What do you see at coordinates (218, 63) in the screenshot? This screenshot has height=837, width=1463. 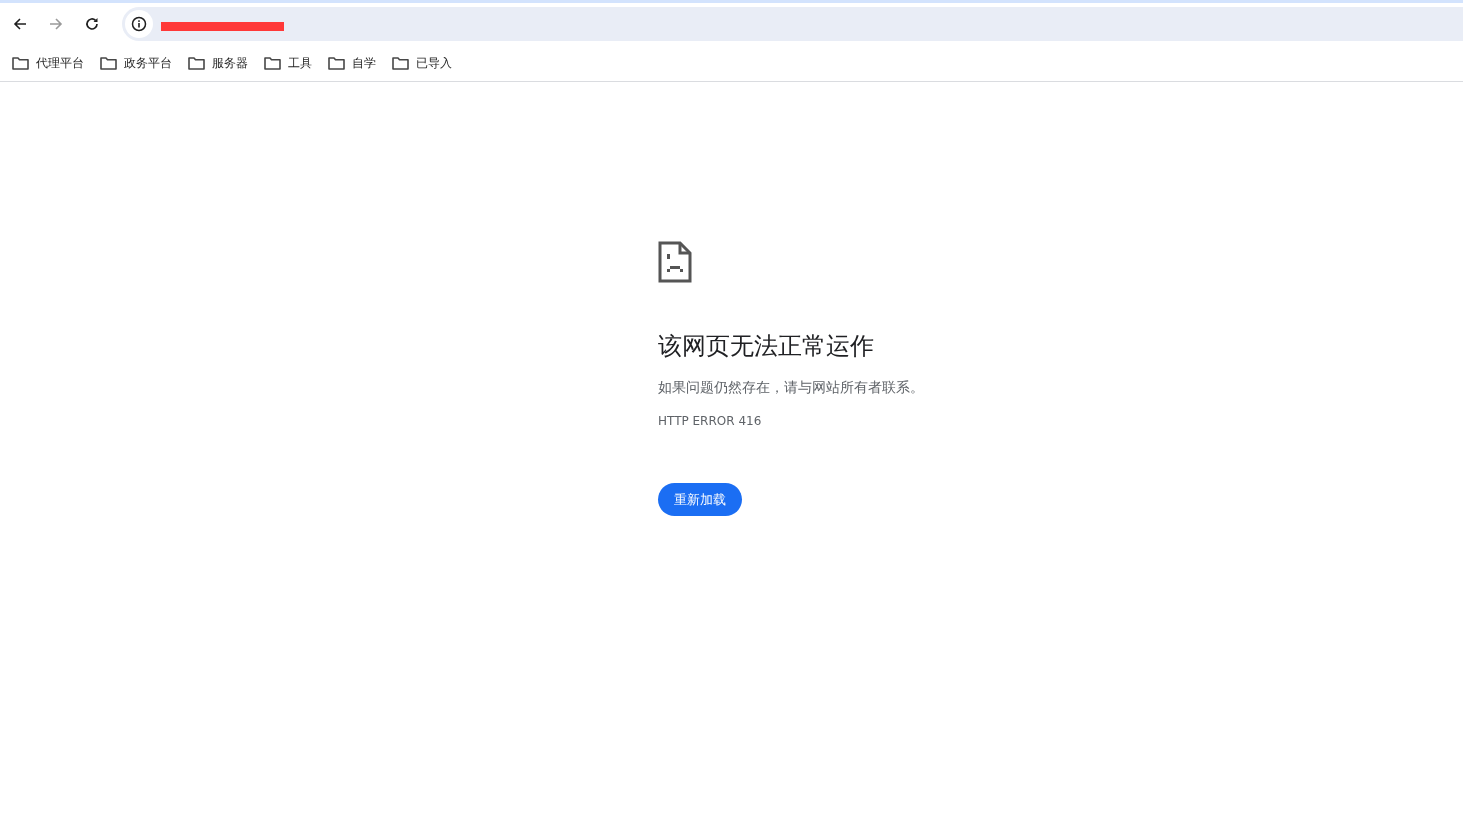 I see `bookmark-folder: 服务器` at bounding box center [218, 63].